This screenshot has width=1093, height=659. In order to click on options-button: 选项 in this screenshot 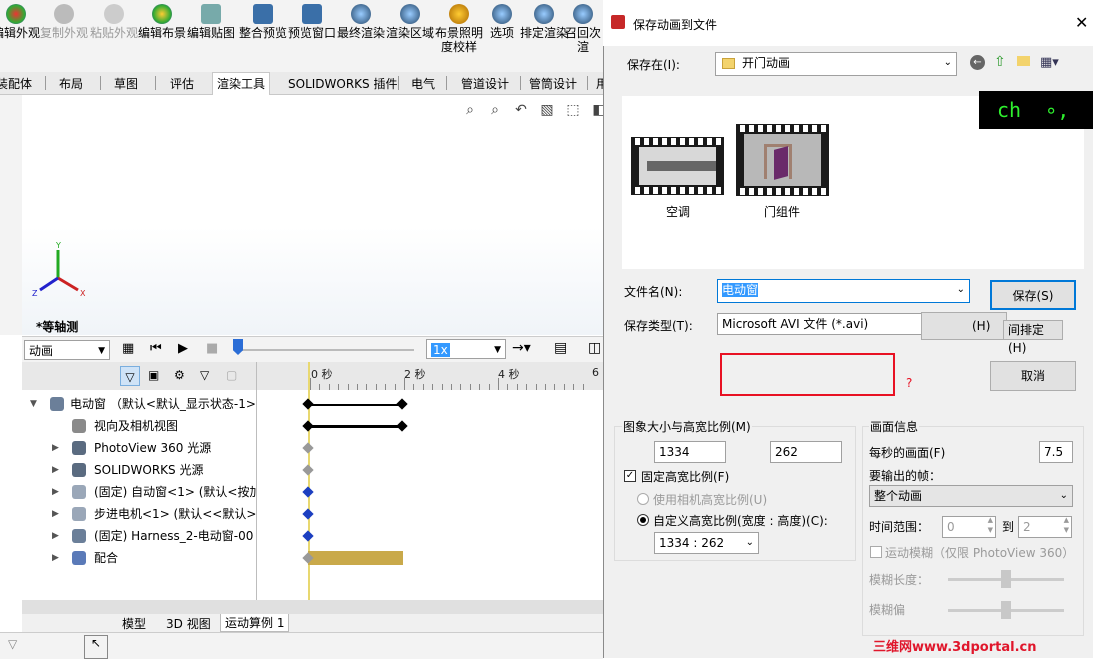, I will do `click(502, 22)`.